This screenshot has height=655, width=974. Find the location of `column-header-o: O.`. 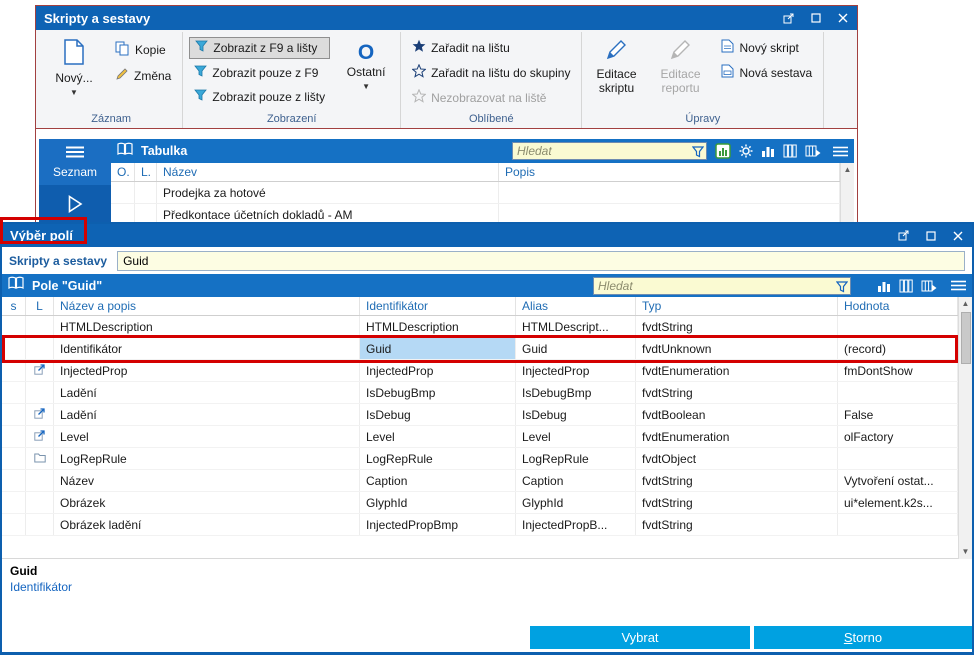

column-header-o: O. is located at coordinates (123, 172).